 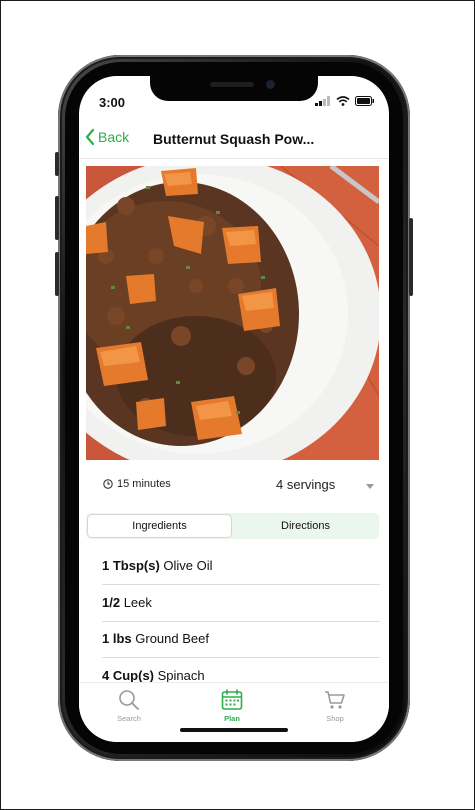 I want to click on chevron-down-icon, so click(x=370, y=486).